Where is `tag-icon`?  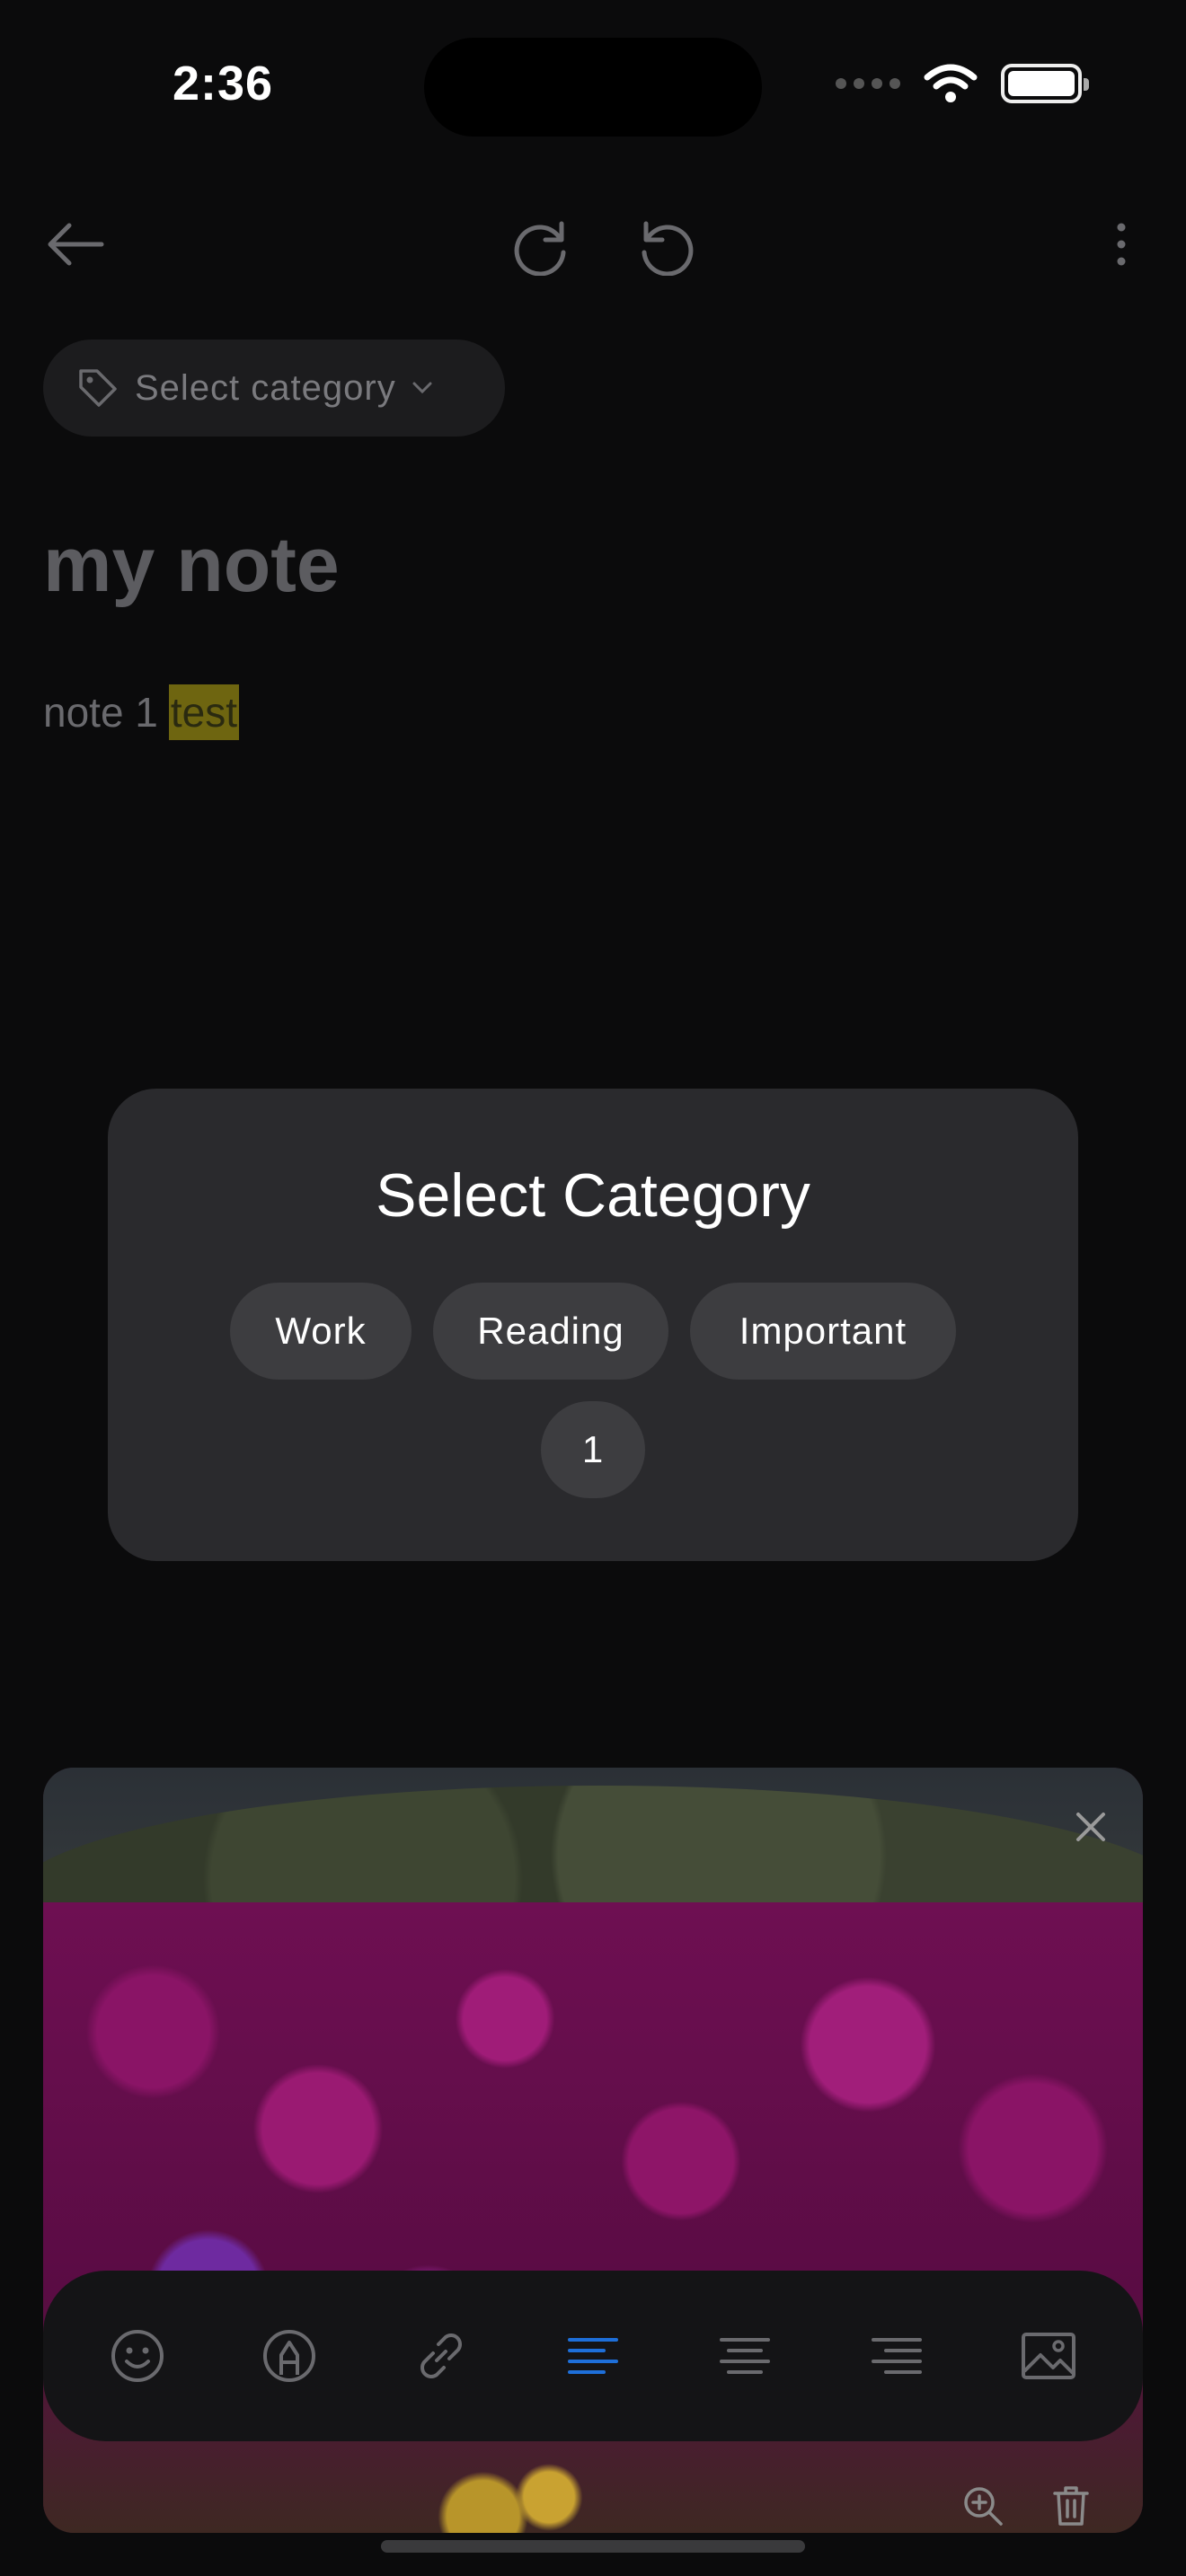
tag-icon is located at coordinates (98, 388).